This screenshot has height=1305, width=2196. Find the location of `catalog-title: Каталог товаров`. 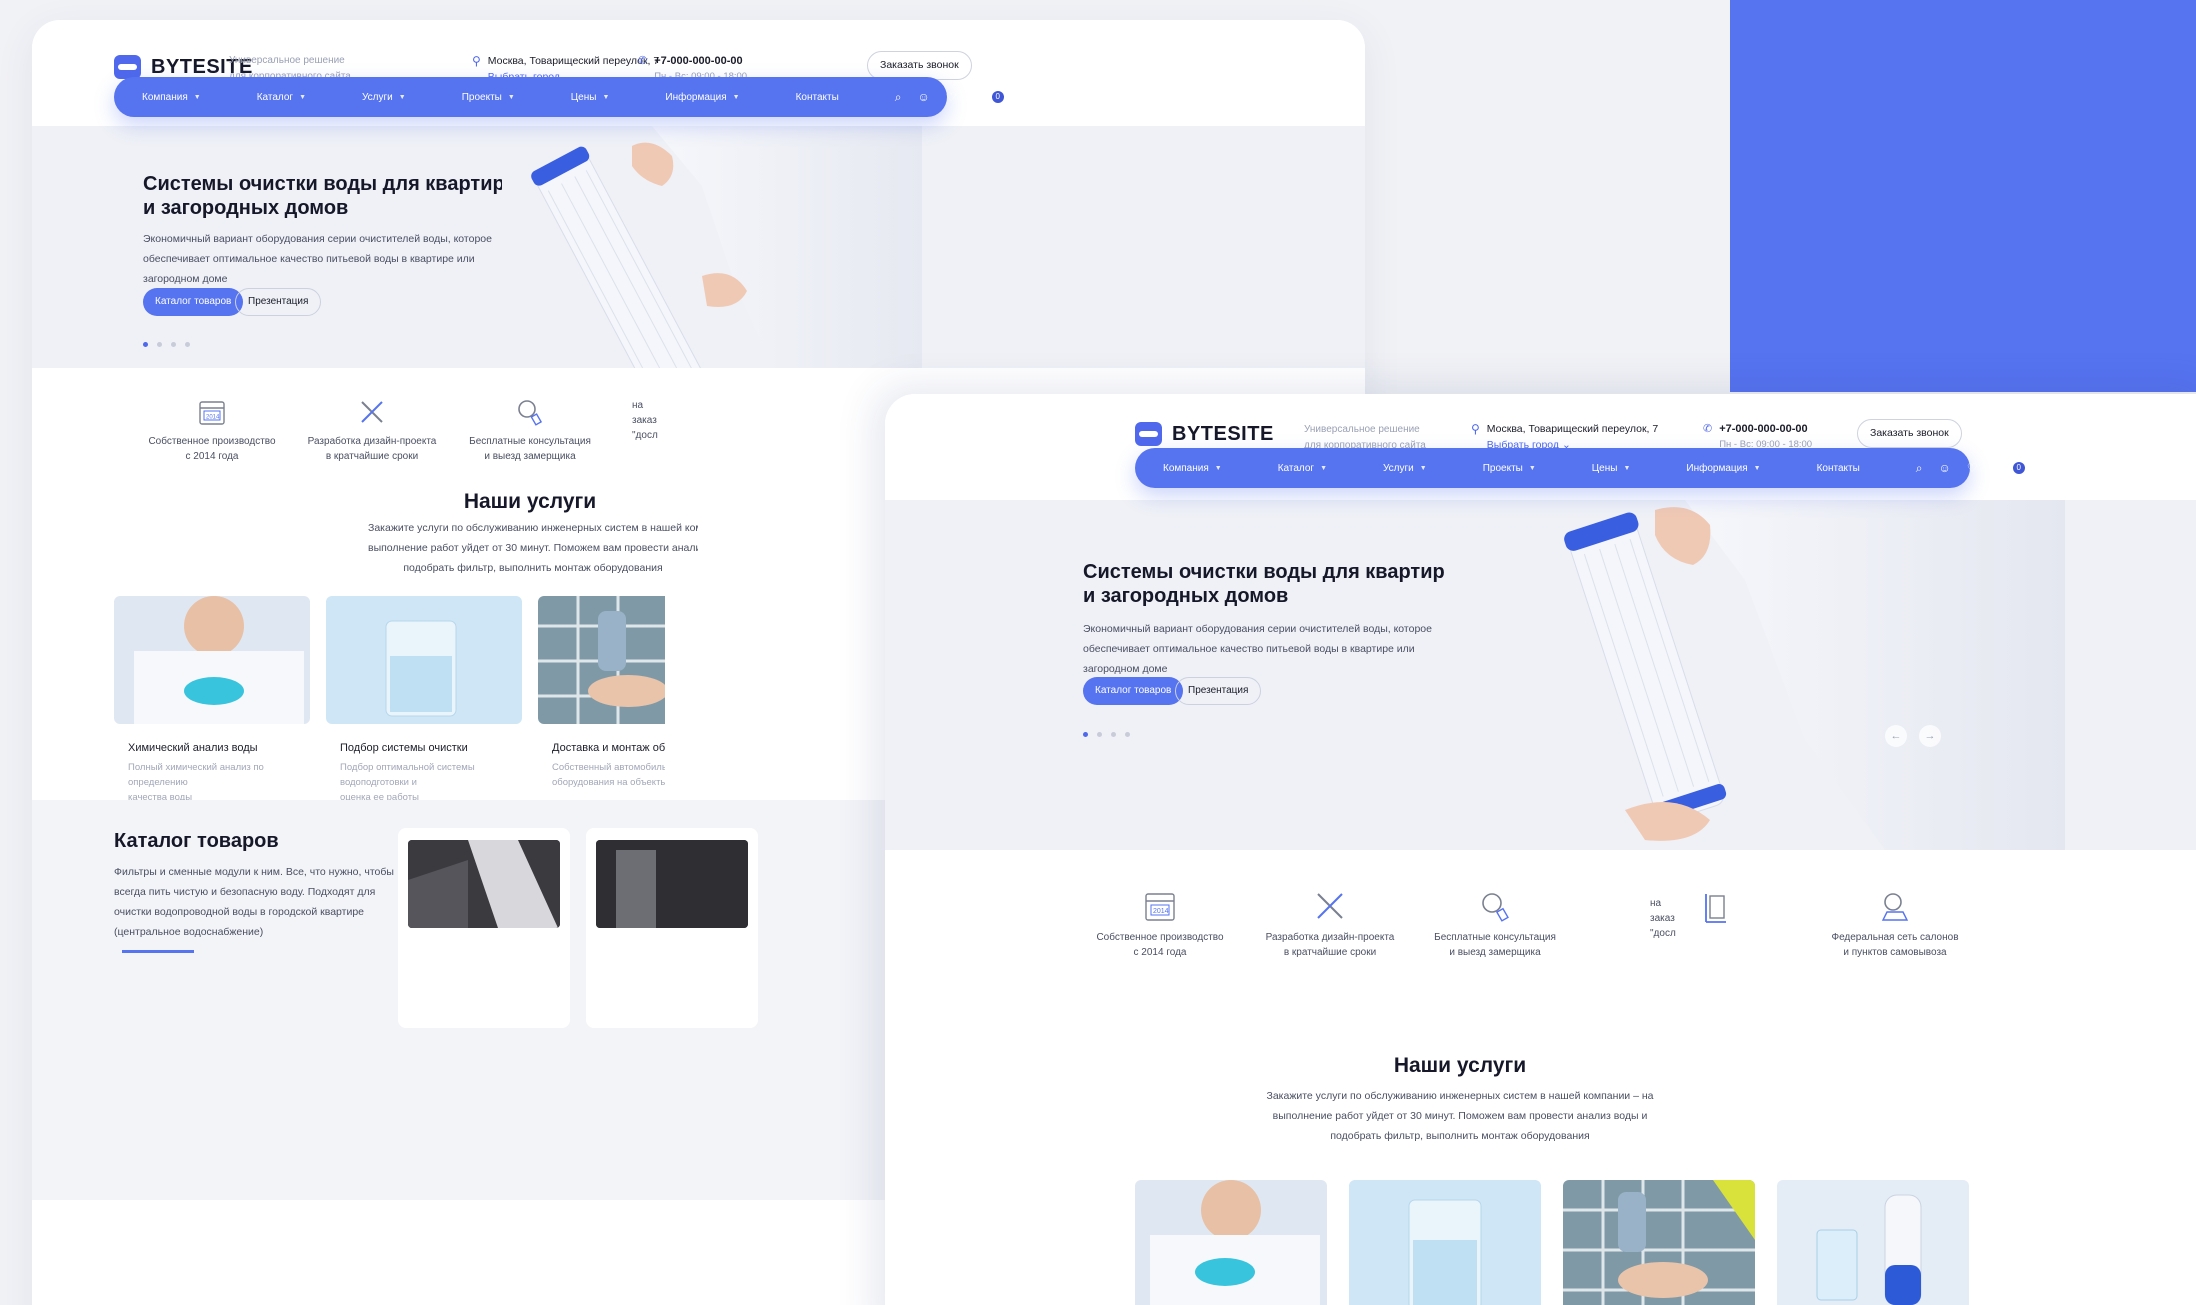

catalog-title: Каталог товаров is located at coordinates (196, 841).